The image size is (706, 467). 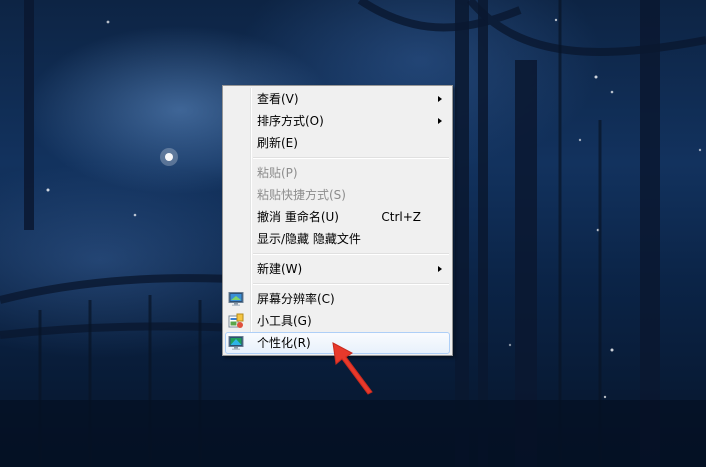 I want to click on menu-item-sort-by: 排序方式(O), so click(x=337, y=121).